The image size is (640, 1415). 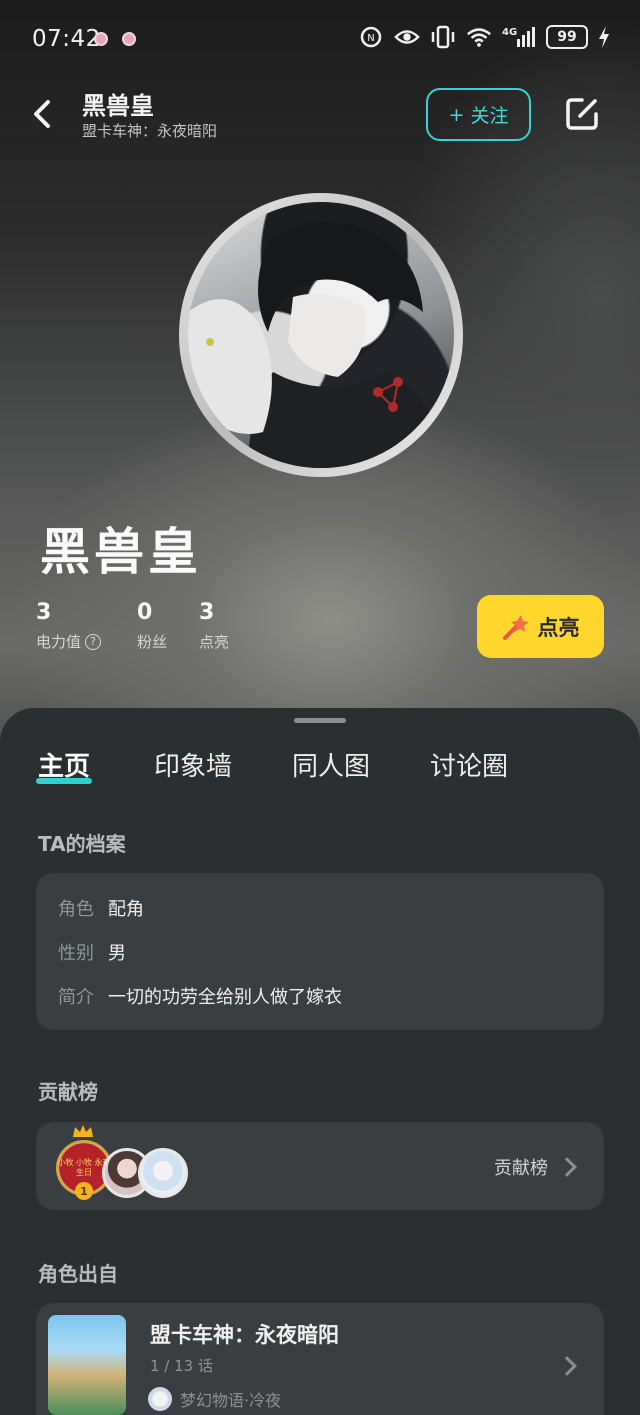 What do you see at coordinates (181, 1366) in the screenshot?
I see `work-progress: 1 / 13 话` at bounding box center [181, 1366].